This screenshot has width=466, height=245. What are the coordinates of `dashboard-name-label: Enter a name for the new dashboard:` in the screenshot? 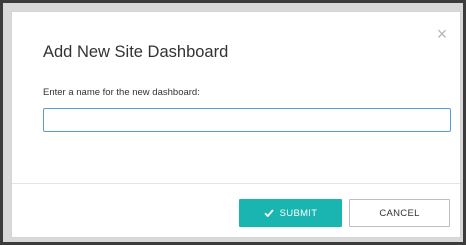 It's located at (121, 92).